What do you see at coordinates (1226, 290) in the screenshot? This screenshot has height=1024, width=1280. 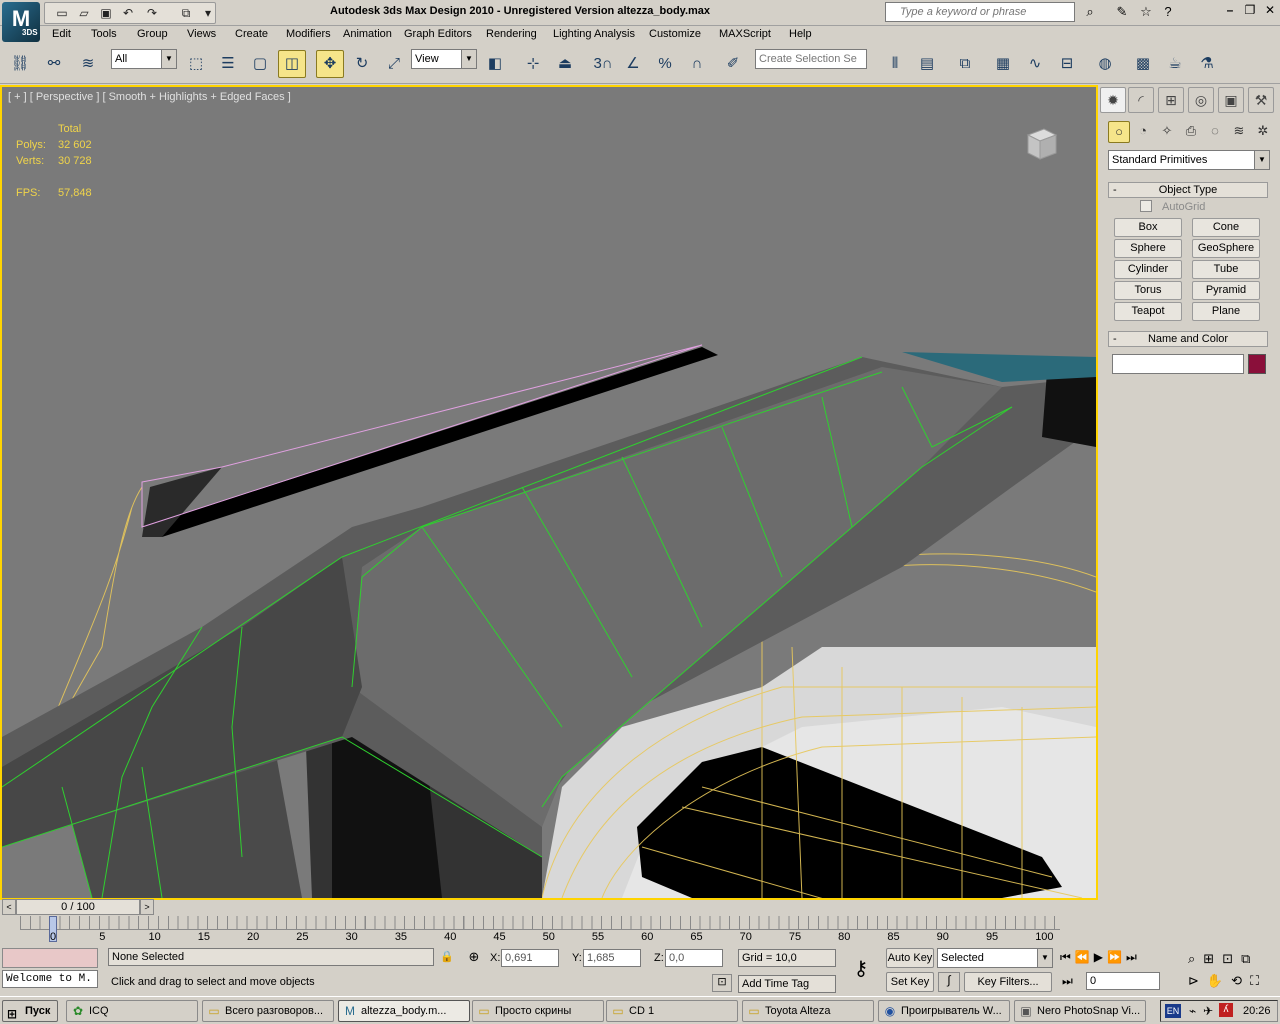 I see `pyramid-button: Pyramid` at bounding box center [1226, 290].